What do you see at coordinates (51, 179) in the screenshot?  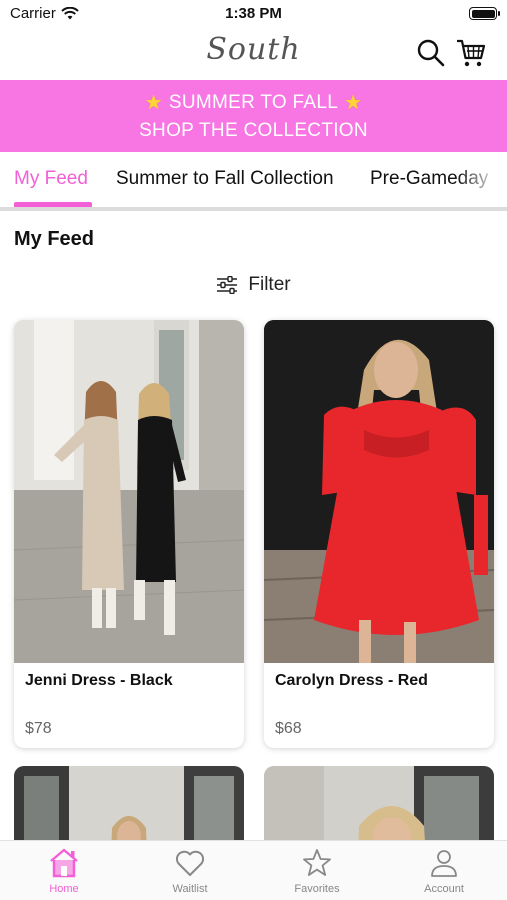 I see `tab-my-feed: My Feed` at bounding box center [51, 179].